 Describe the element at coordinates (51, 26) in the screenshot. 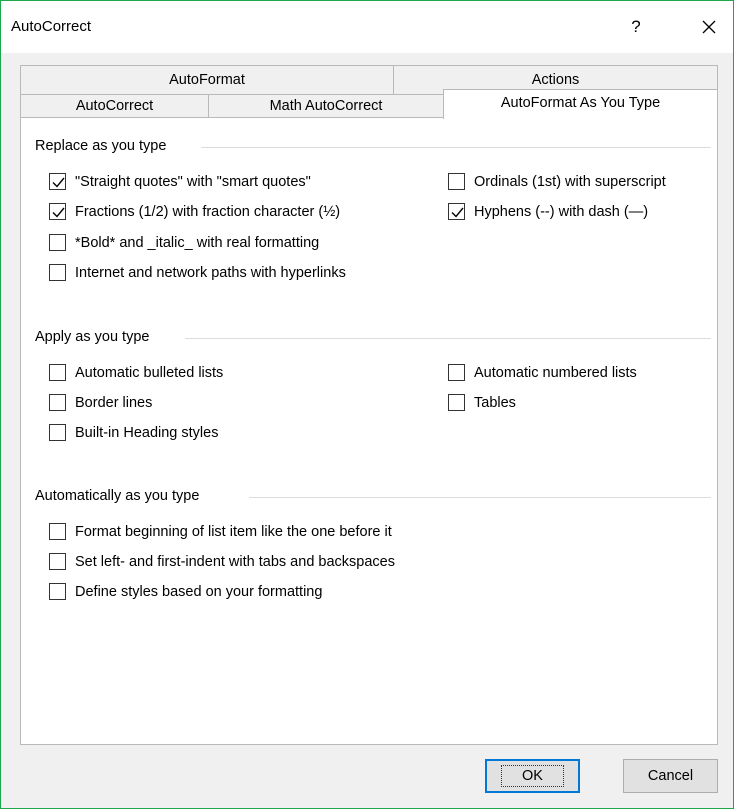

I see `dialog-title: AutoCorrect` at that location.